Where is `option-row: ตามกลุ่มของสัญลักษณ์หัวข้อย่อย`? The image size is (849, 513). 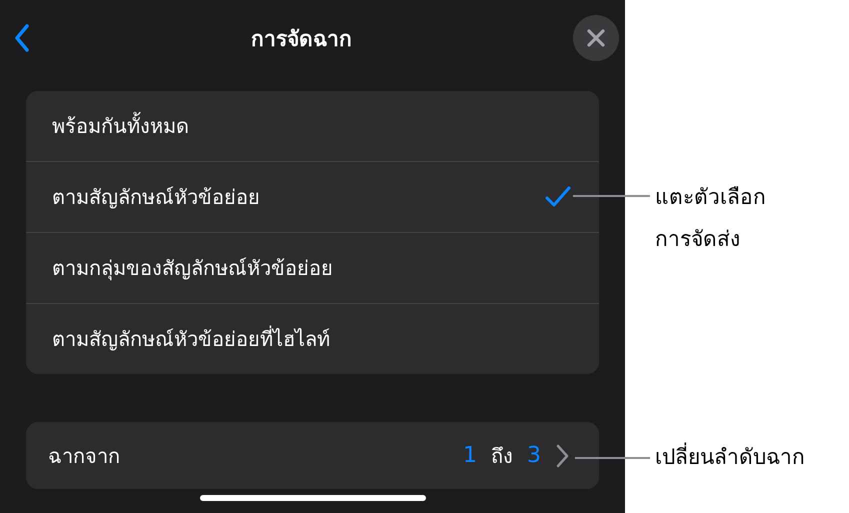 option-row: ตามกลุ่มของสัญลักษณ์หัวข้อย่อย is located at coordinates (312, 267).